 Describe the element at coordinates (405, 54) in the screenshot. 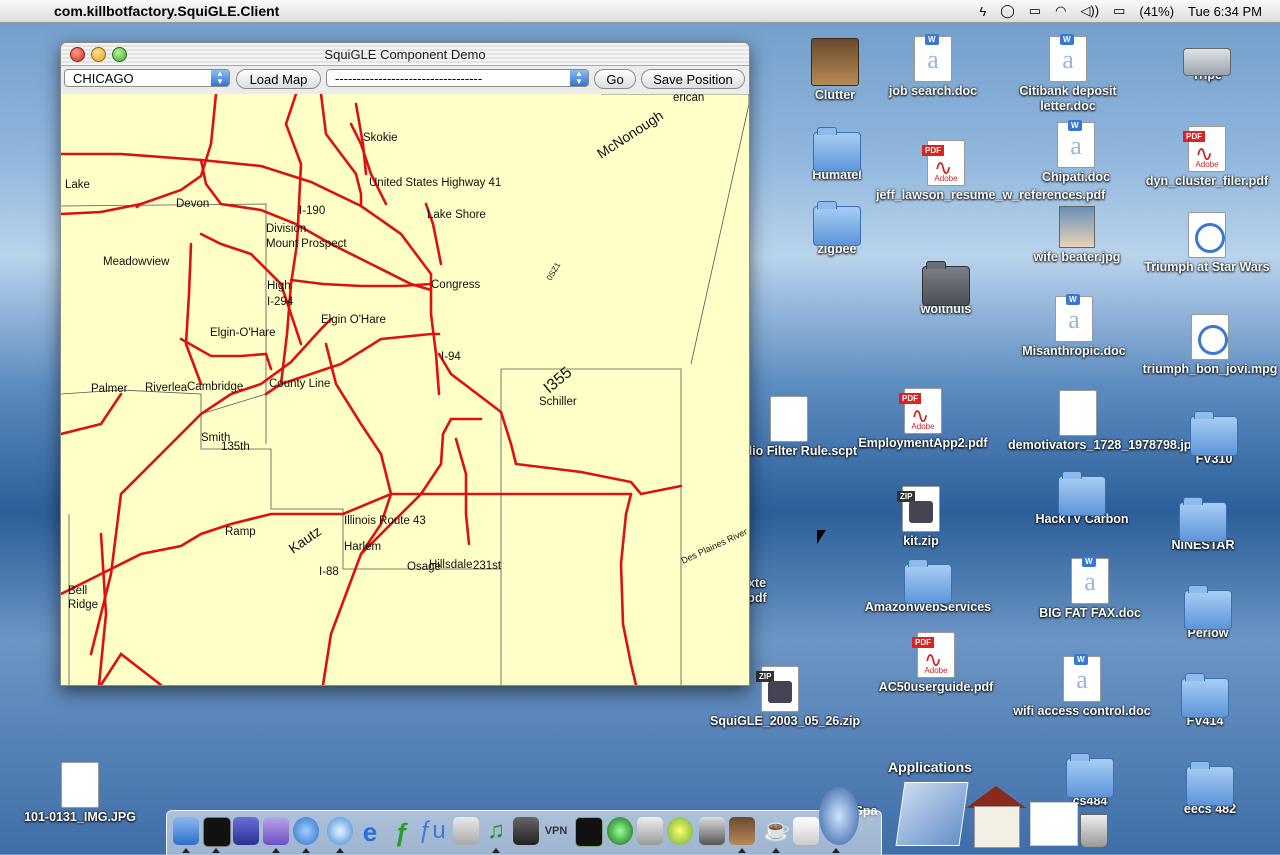

I see `window-titlebar: SquiGLE Component Demo` at that location.